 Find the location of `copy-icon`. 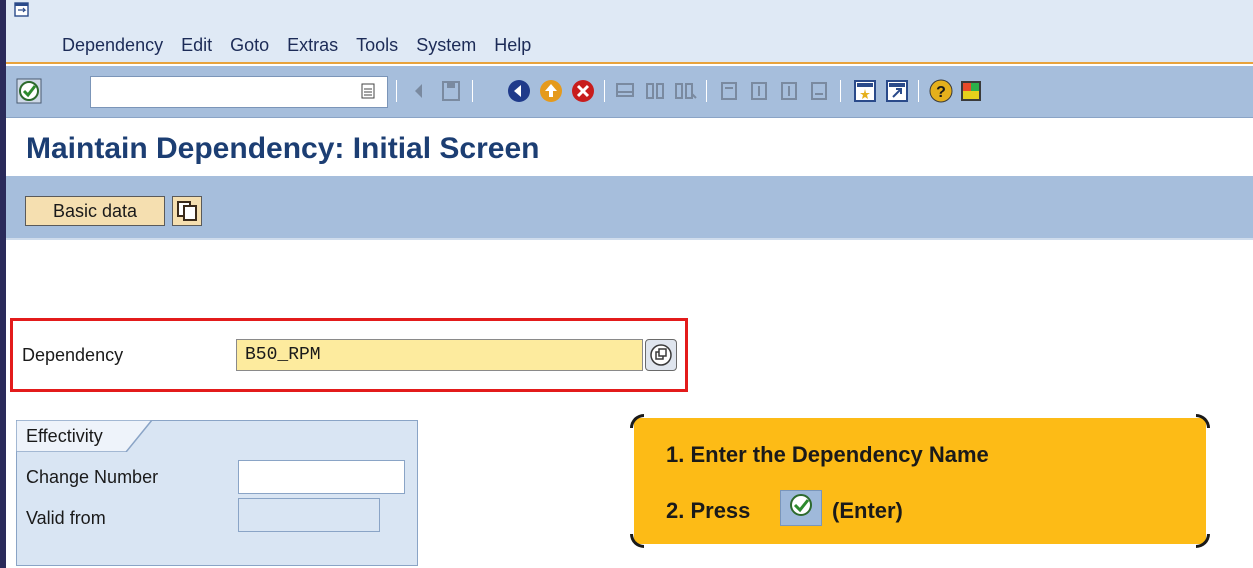

copy-icon is located at coordinates (187, 211).